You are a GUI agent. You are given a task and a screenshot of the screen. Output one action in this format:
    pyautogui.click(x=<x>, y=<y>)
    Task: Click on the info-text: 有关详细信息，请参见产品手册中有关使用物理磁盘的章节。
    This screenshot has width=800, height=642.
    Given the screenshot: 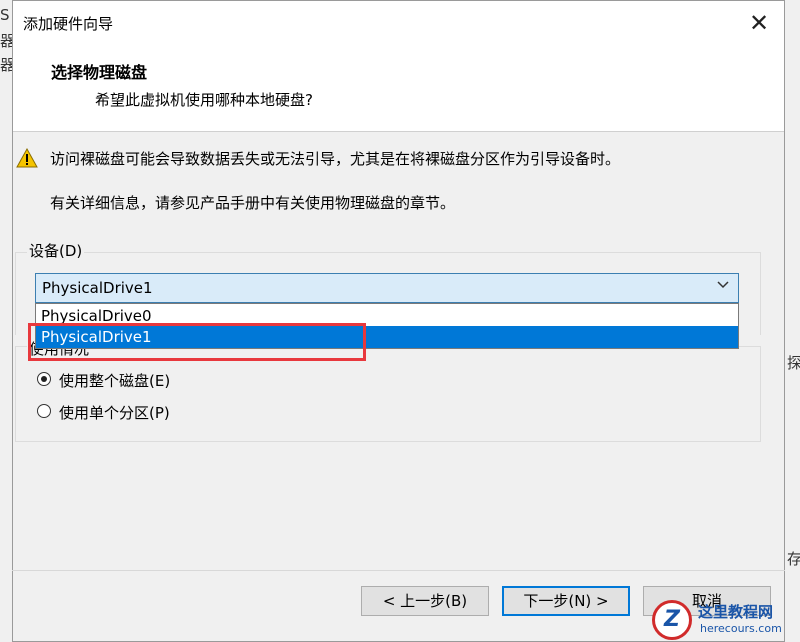 What is the action you would take?
    pyautogui.click(x=253, y=203)
    